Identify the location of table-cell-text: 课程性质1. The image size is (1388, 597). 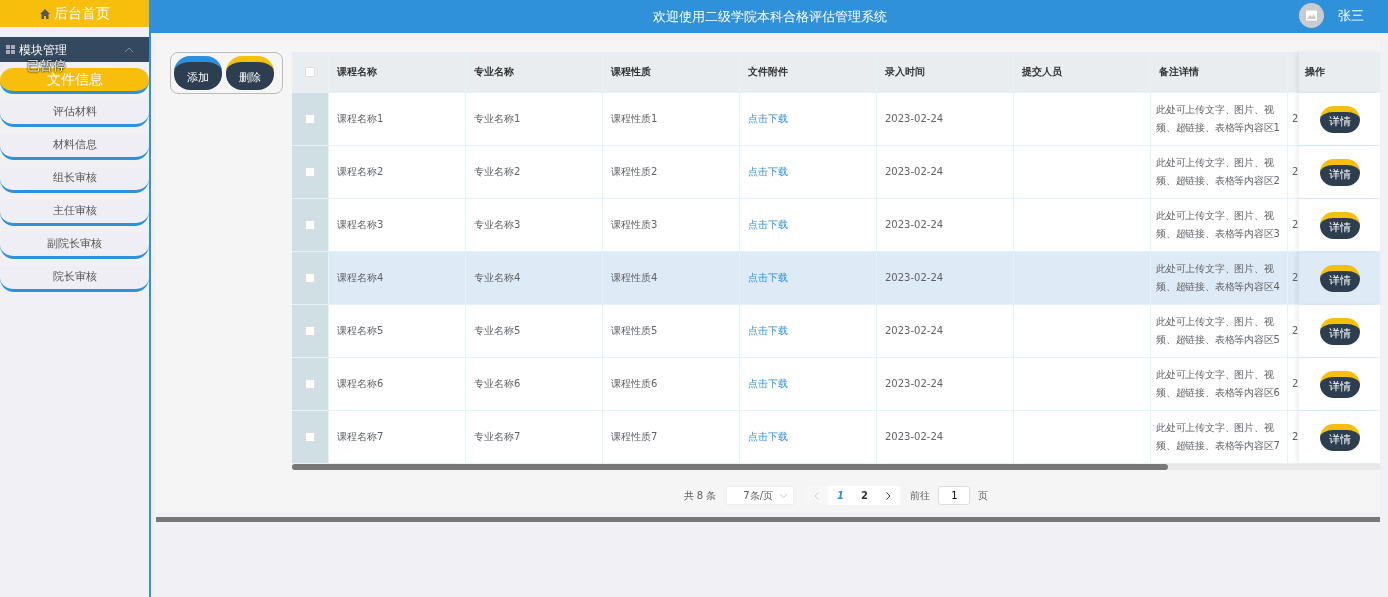
(634, 119).